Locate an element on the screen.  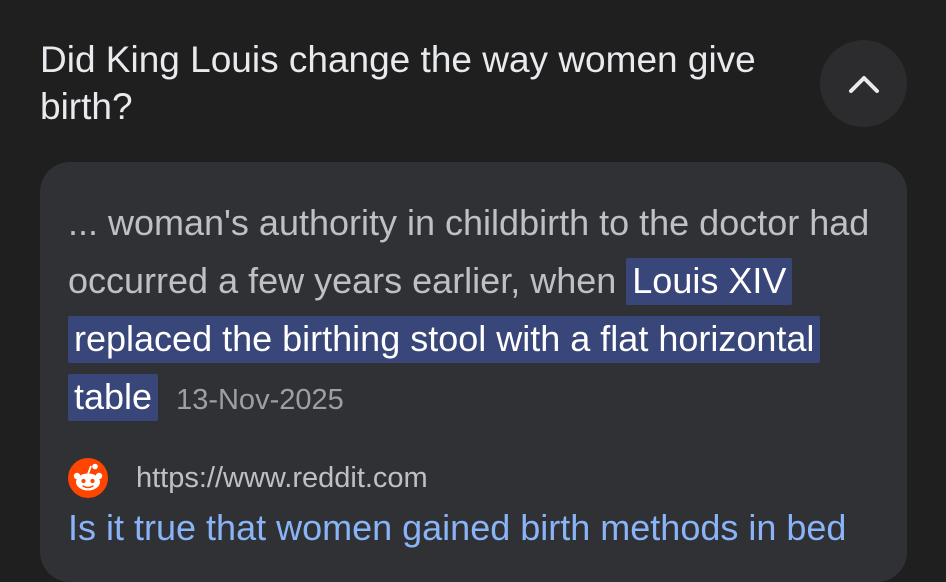
collapse-button is located at coordinates (863, 83).